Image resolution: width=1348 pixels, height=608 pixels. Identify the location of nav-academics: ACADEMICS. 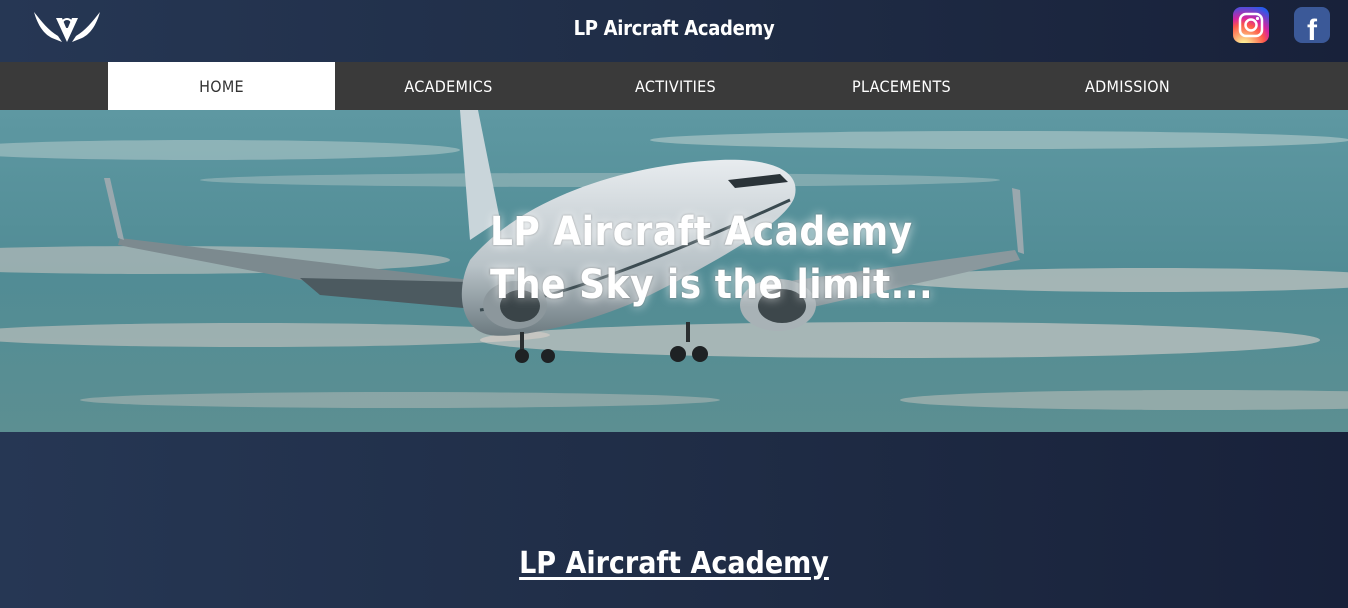
(448, 86).